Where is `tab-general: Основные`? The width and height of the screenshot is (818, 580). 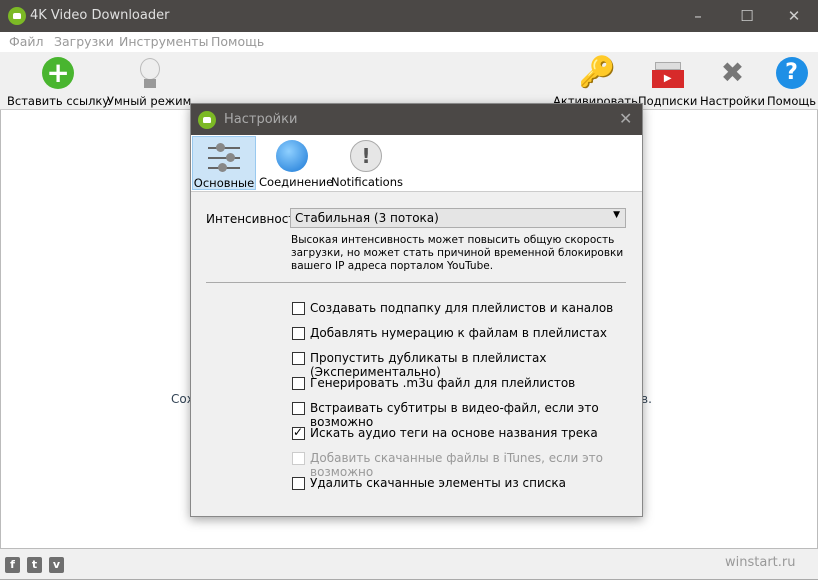 tab-general: Основные is located at coordinates (224, 163).